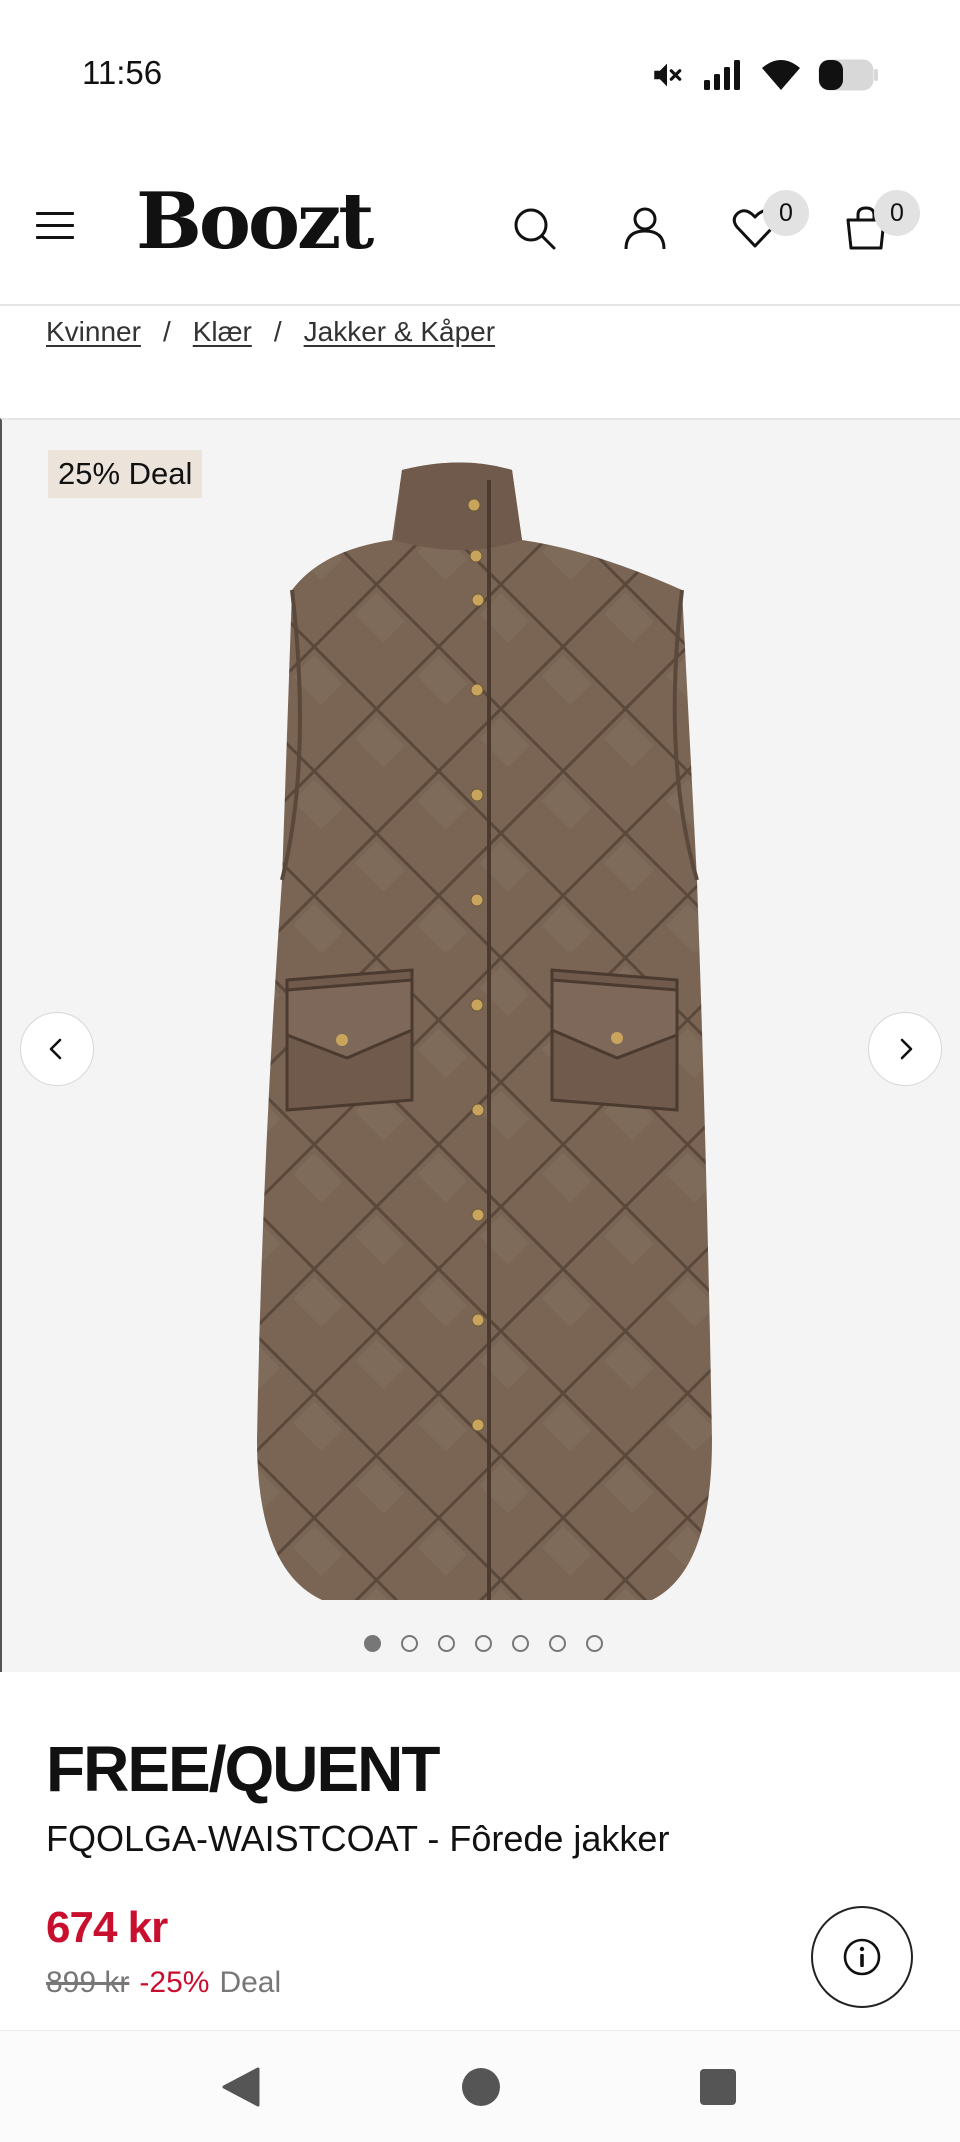 The height and width of the screenshot is (2142, 960). Describe the element at coordinates (848, 75) in the screenshot. I see `battery-icon` at that location.